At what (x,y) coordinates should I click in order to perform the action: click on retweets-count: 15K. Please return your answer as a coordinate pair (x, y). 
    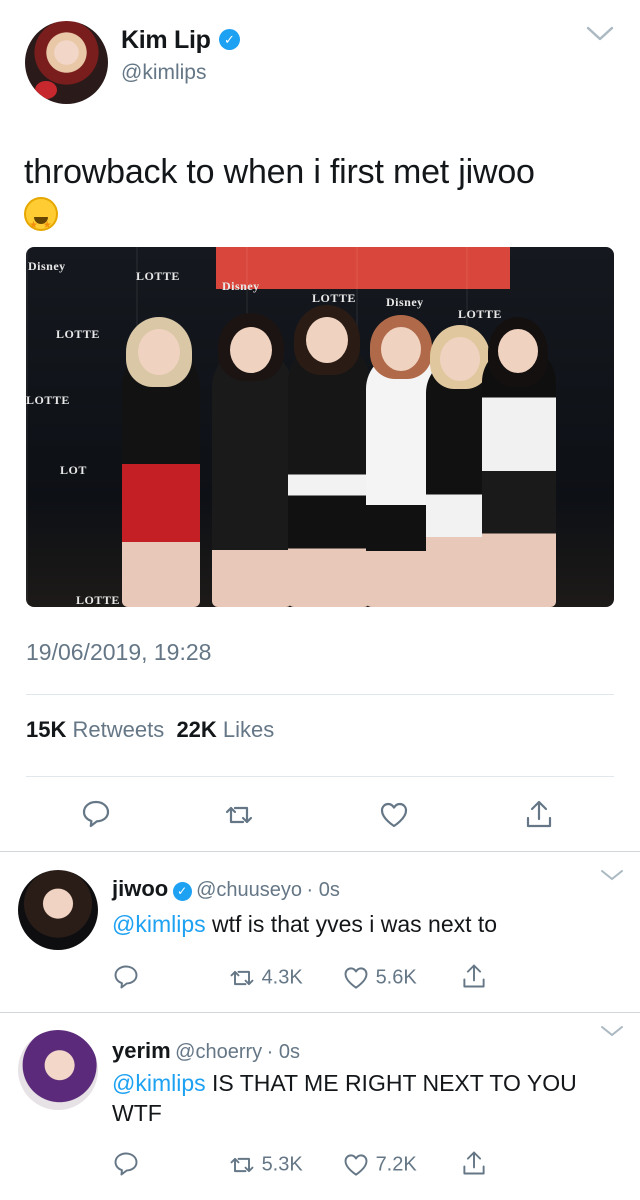
    Looking at the image, I should click on (46, 729).